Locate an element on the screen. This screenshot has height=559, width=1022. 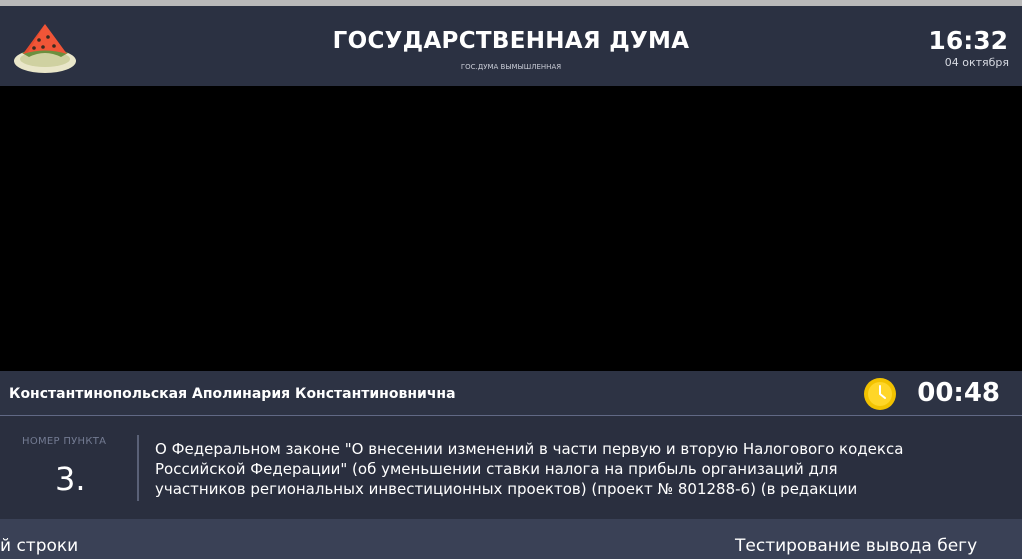
speech-timer: 00:48 is located at coordinates (958, 393).